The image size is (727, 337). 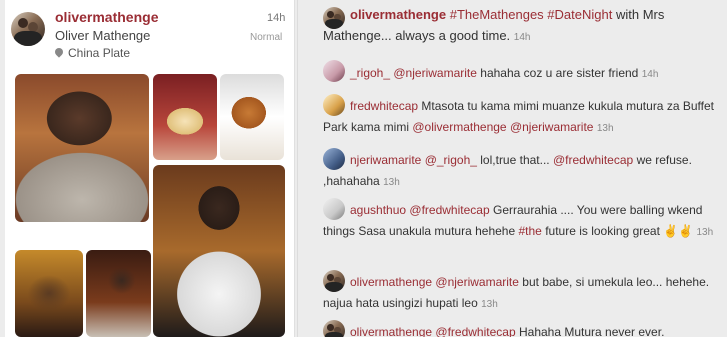 What do you see at coordinates (384, 106) in the screenshot?
I see `comment-username: fredwhitecap` at bounding box center [384, 106].